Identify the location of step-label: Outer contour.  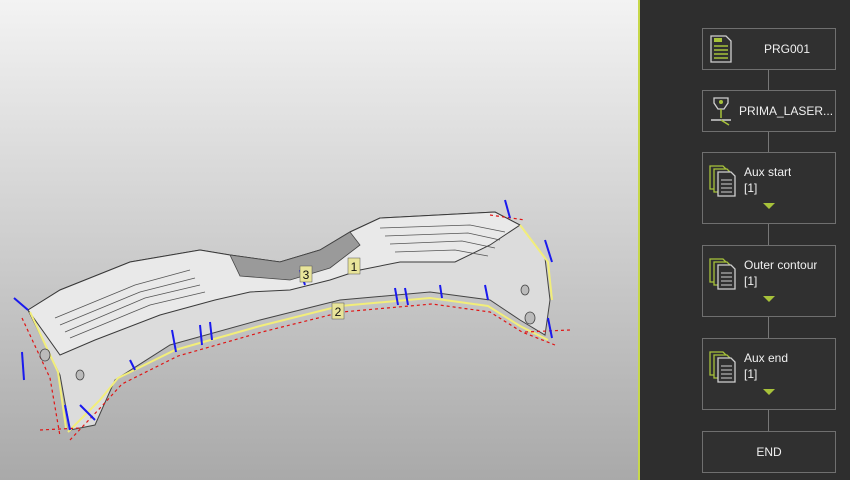
(781, 265).